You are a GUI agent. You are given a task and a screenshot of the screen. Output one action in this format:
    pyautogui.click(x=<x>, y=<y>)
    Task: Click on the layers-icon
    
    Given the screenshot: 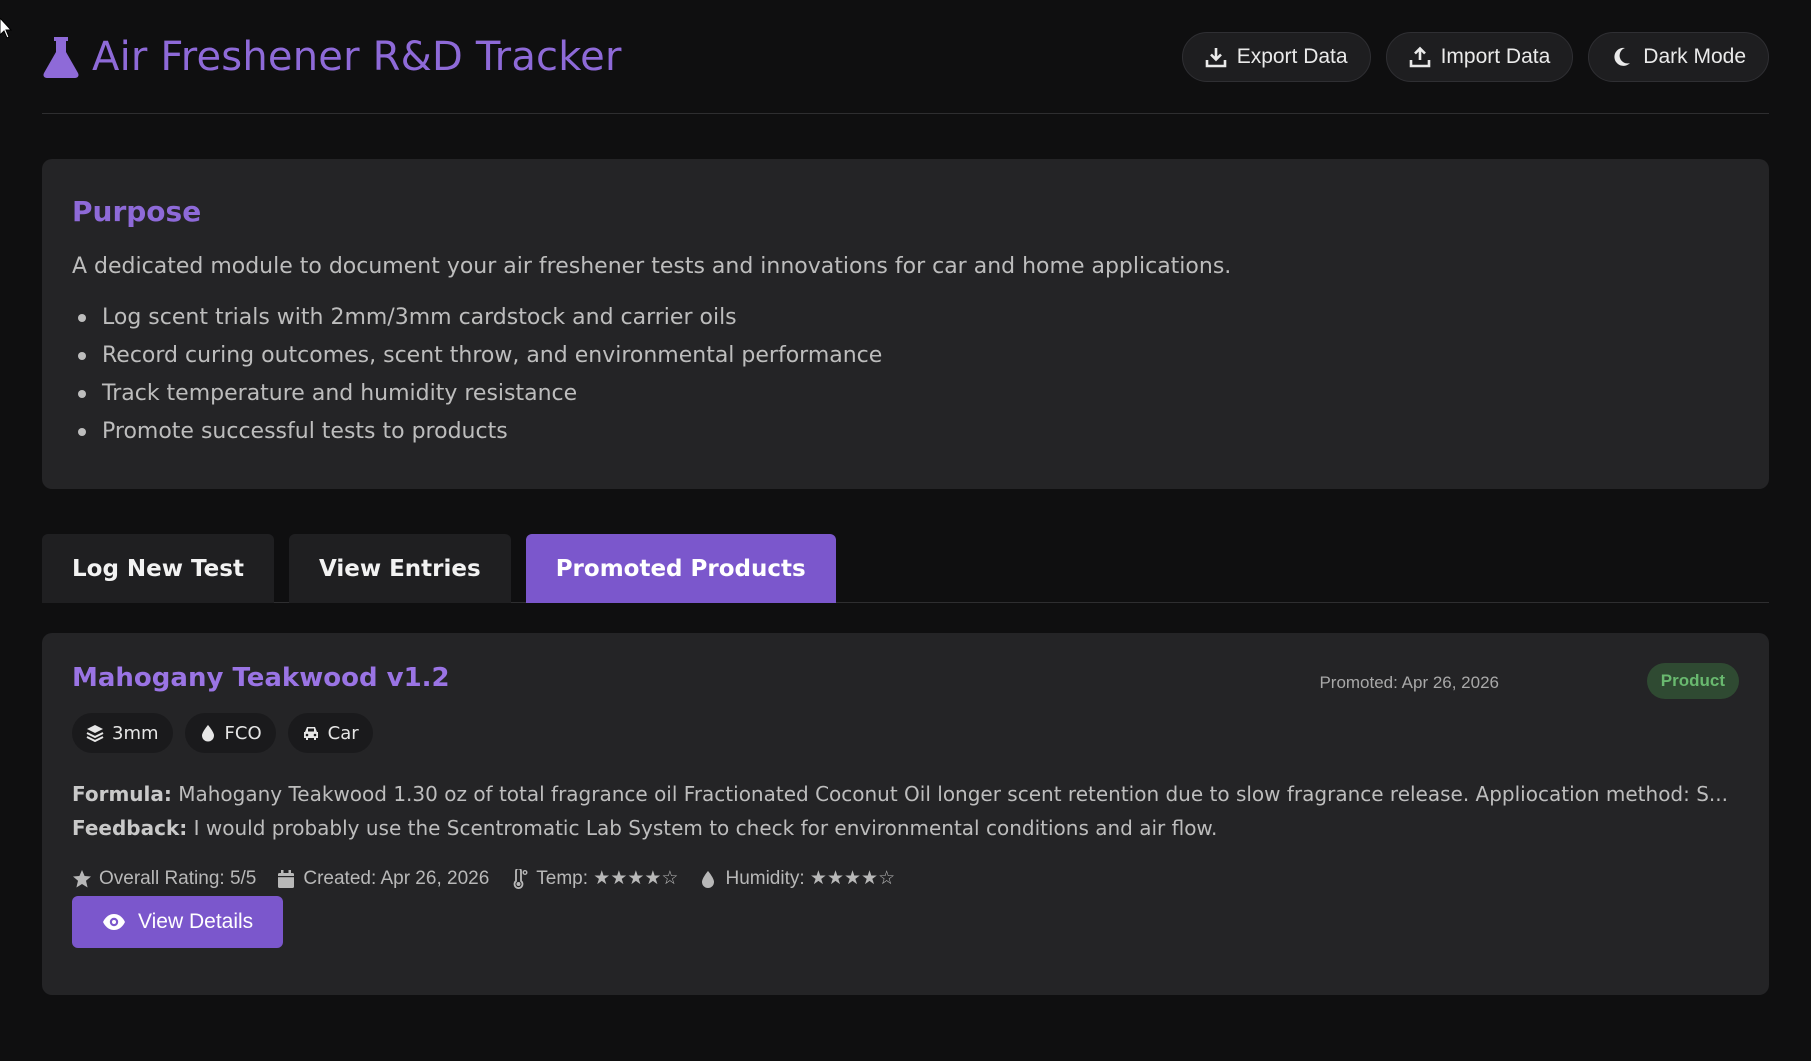 What is the action you would take?
    pyautogui.click(x=95, y=733)
    